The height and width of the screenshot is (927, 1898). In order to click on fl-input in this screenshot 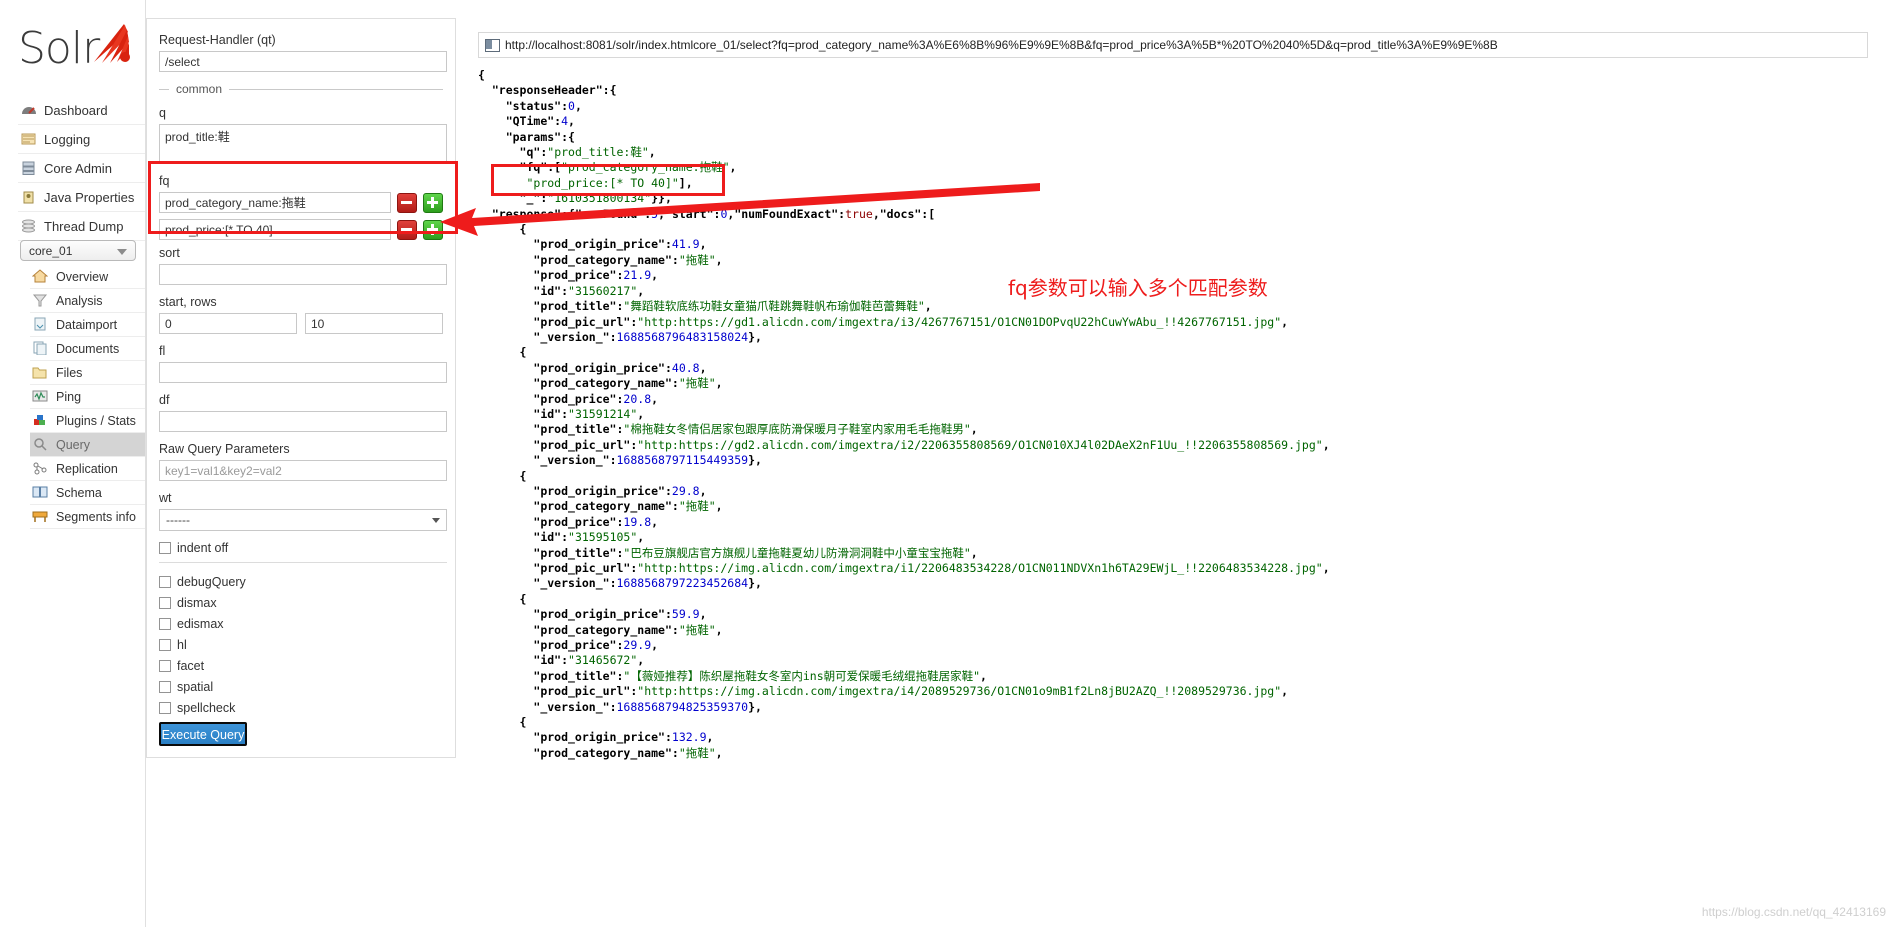, I will do `click(303, 372)`.